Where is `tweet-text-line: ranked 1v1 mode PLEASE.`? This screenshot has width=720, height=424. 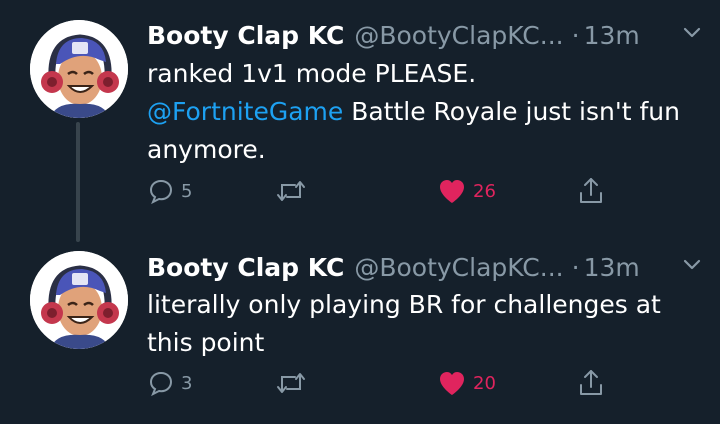 tweet-text-line: ranked 1v1 mode PLEASE. is located at coordinates (312, 73).